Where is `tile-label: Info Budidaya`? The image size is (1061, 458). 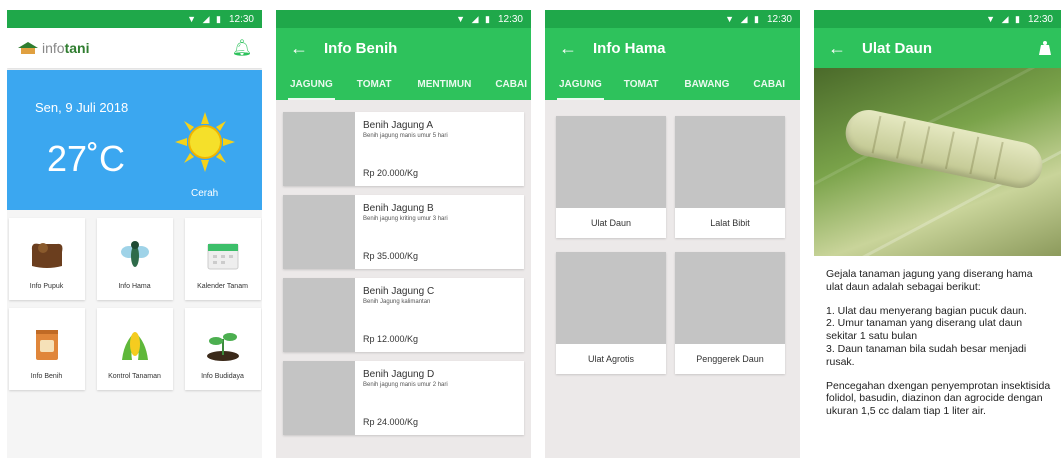 tile-label: Info Budidaya is located at coordinates (222, 376).